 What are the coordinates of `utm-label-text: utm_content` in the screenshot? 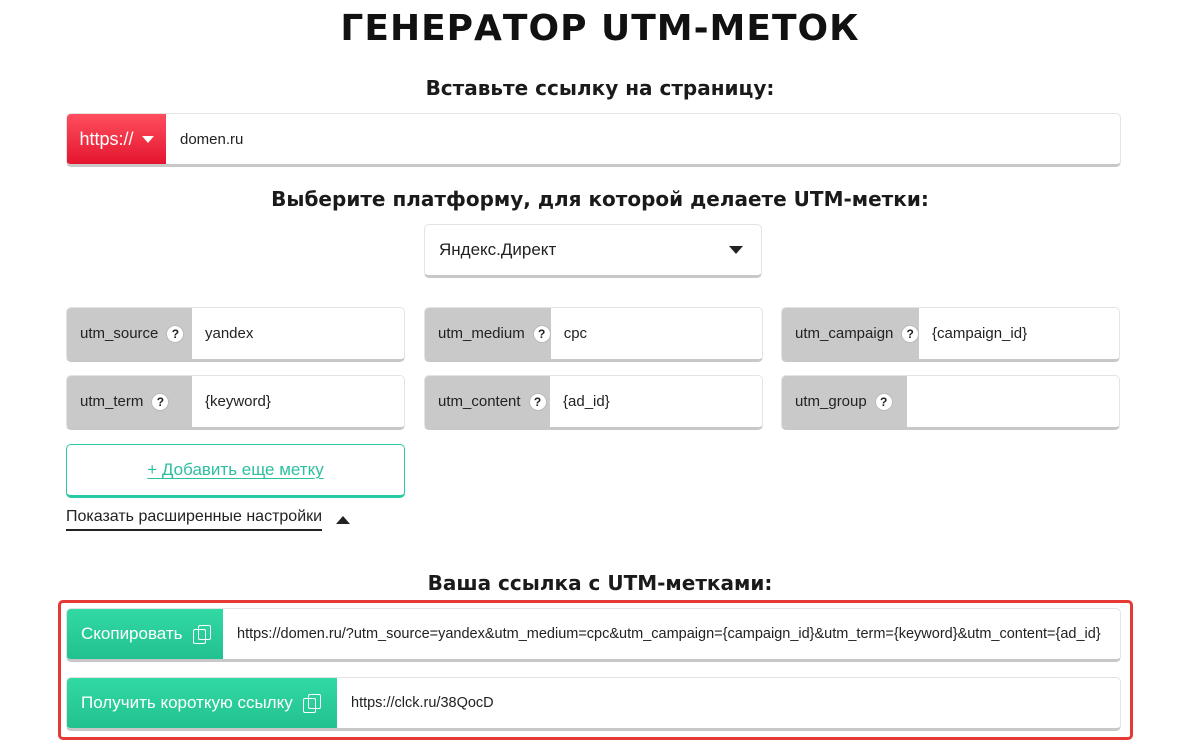 It's located at (479, 401).